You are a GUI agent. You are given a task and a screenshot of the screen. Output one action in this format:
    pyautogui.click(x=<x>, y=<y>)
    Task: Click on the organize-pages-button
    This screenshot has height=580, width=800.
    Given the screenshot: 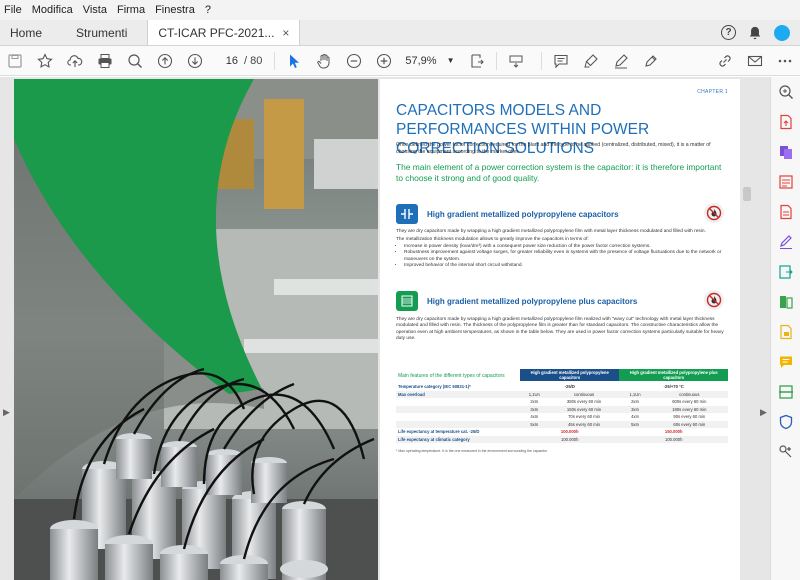 What is the action you would take?
    pyautogui.click(x=785, y=272)
    